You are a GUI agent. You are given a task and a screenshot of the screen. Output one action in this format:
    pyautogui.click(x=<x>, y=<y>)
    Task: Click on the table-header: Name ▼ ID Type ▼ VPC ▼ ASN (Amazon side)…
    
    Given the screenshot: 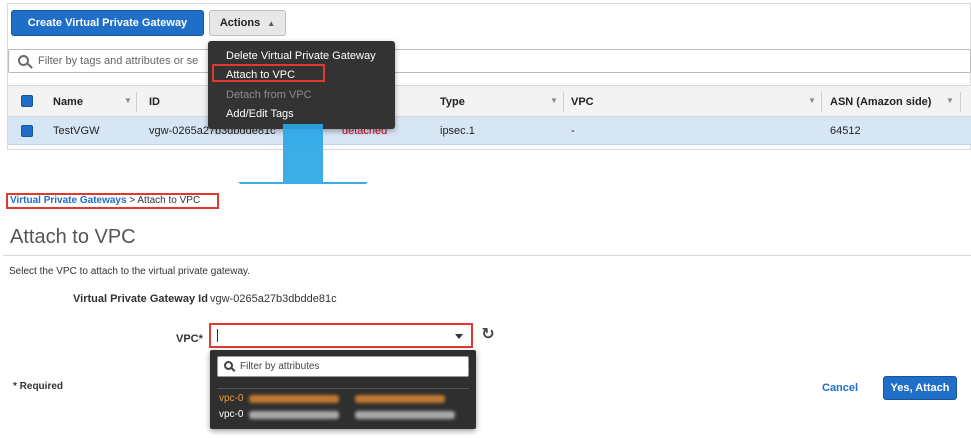 What is the action you would take?
    pyautogui.click(x=489, y=101)
    